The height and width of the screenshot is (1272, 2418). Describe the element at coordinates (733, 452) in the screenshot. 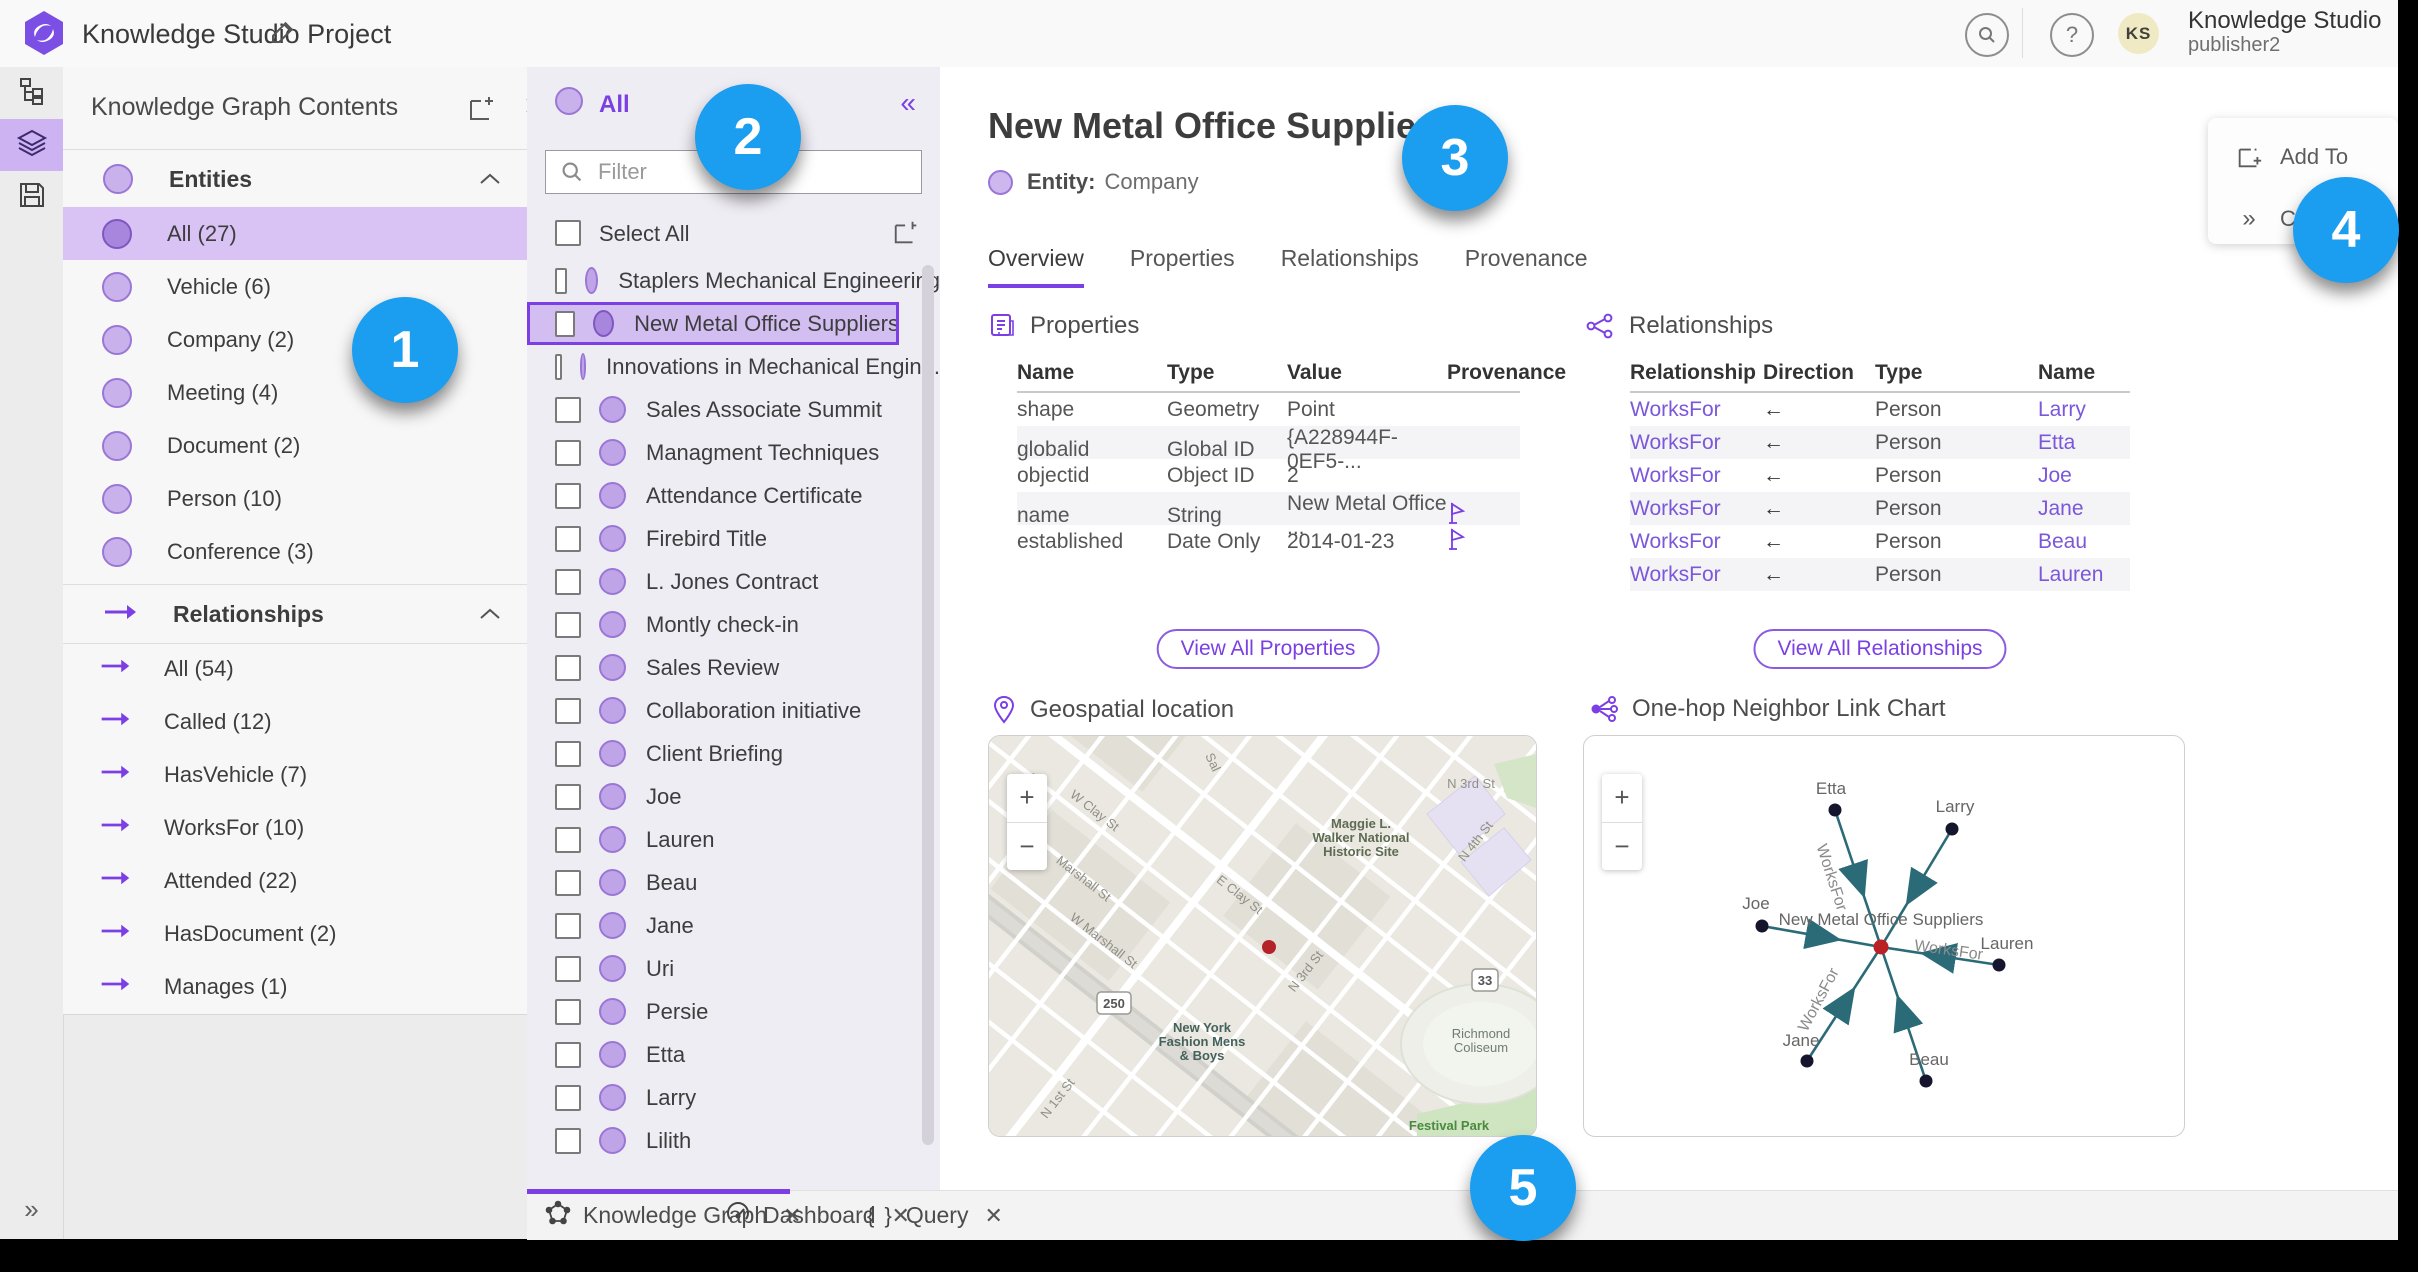

I see `list-item: Managment Techniques` at that location.